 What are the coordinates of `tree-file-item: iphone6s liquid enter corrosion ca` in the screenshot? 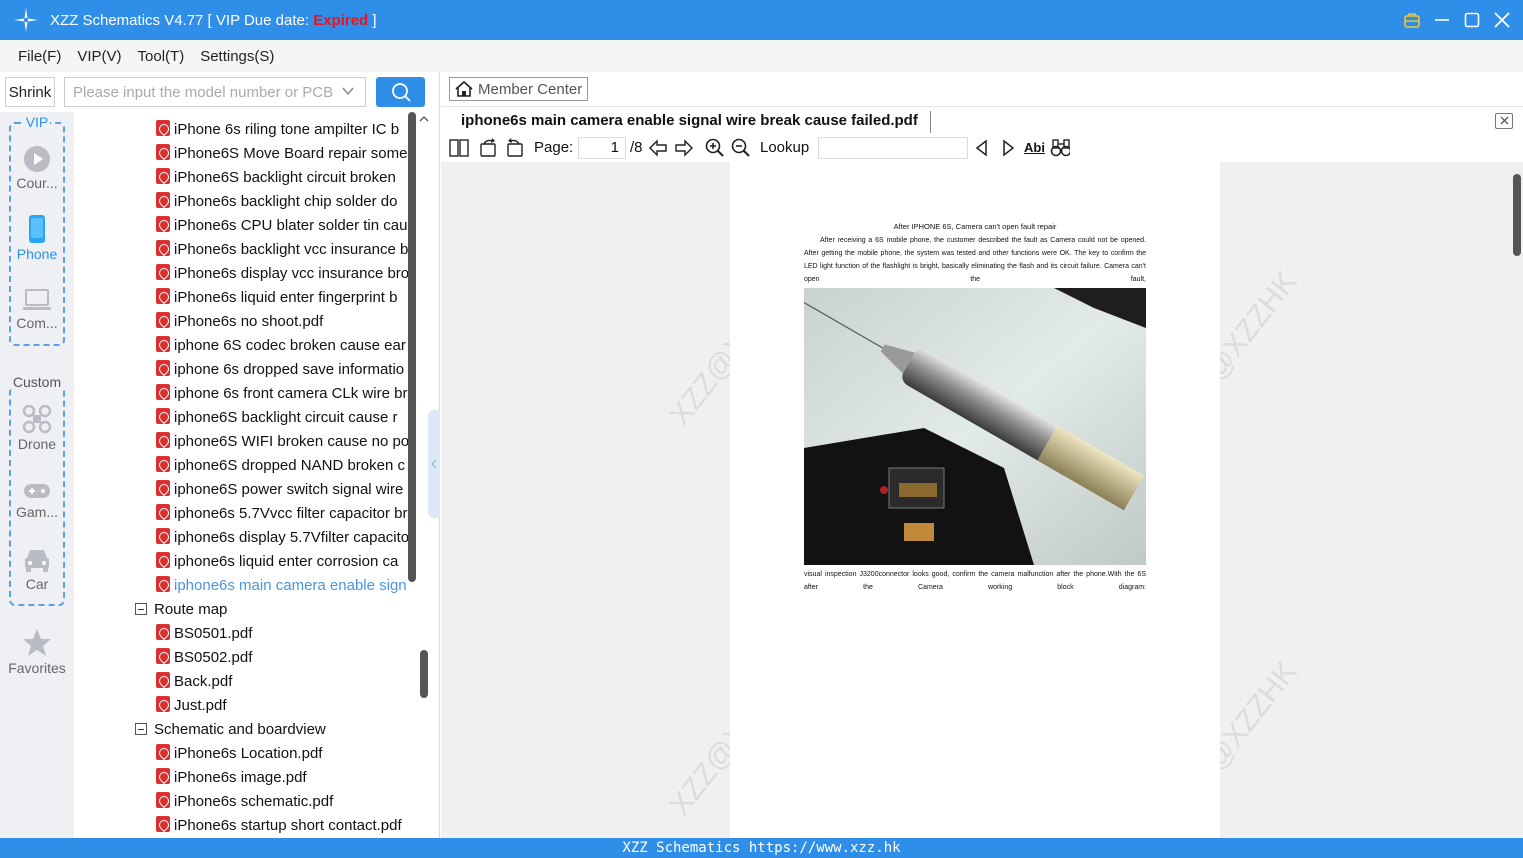 It's located at (283, 562).